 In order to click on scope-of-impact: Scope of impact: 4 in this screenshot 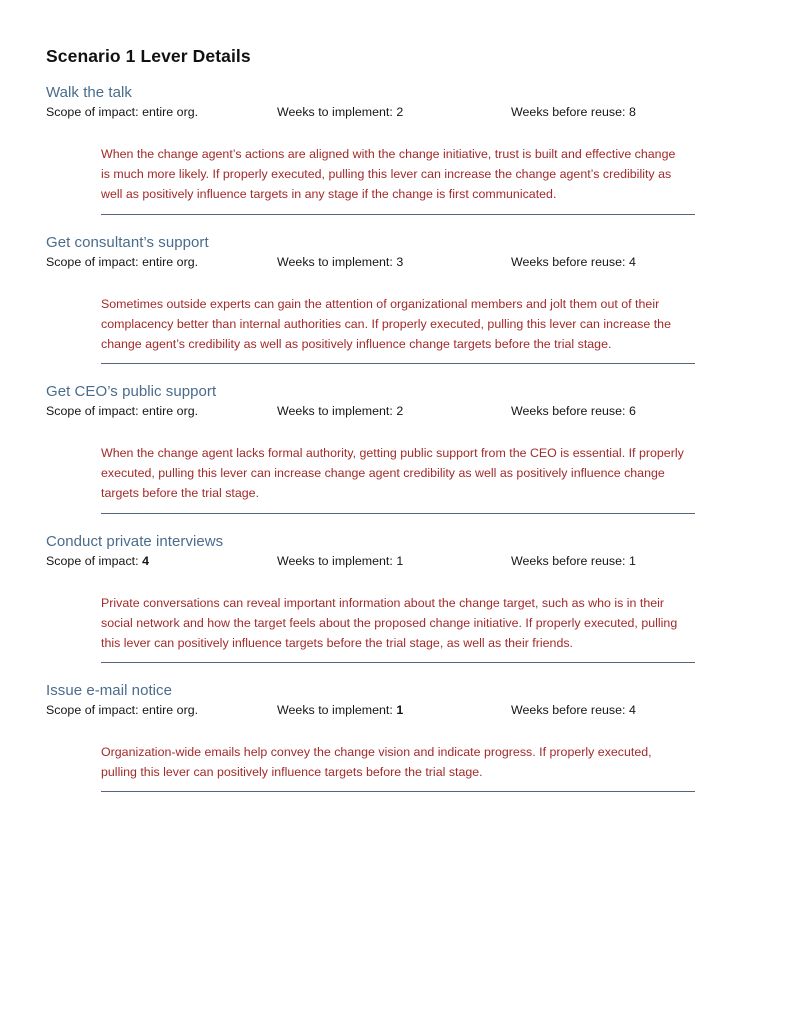, I will do `click(161, 562)`.